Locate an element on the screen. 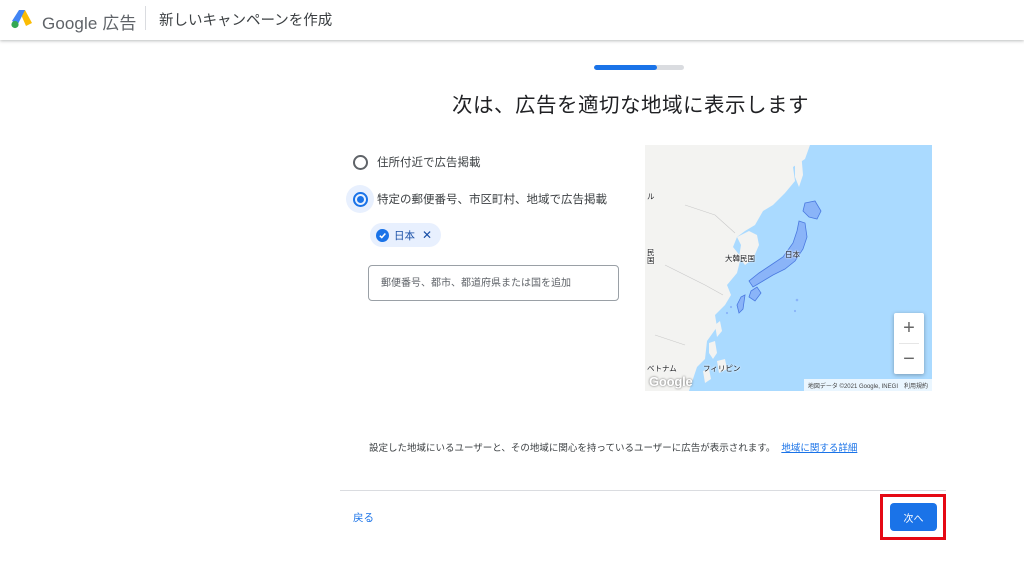 The image size is (1024, 569). check-circle-icon is located at coordinates (382, 235).